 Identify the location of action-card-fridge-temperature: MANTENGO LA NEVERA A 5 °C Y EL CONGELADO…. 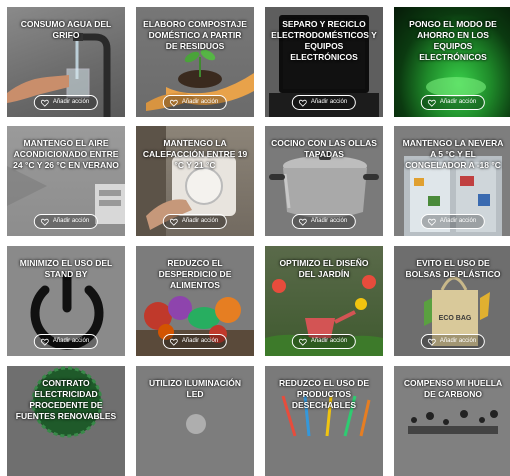
(452, 181).